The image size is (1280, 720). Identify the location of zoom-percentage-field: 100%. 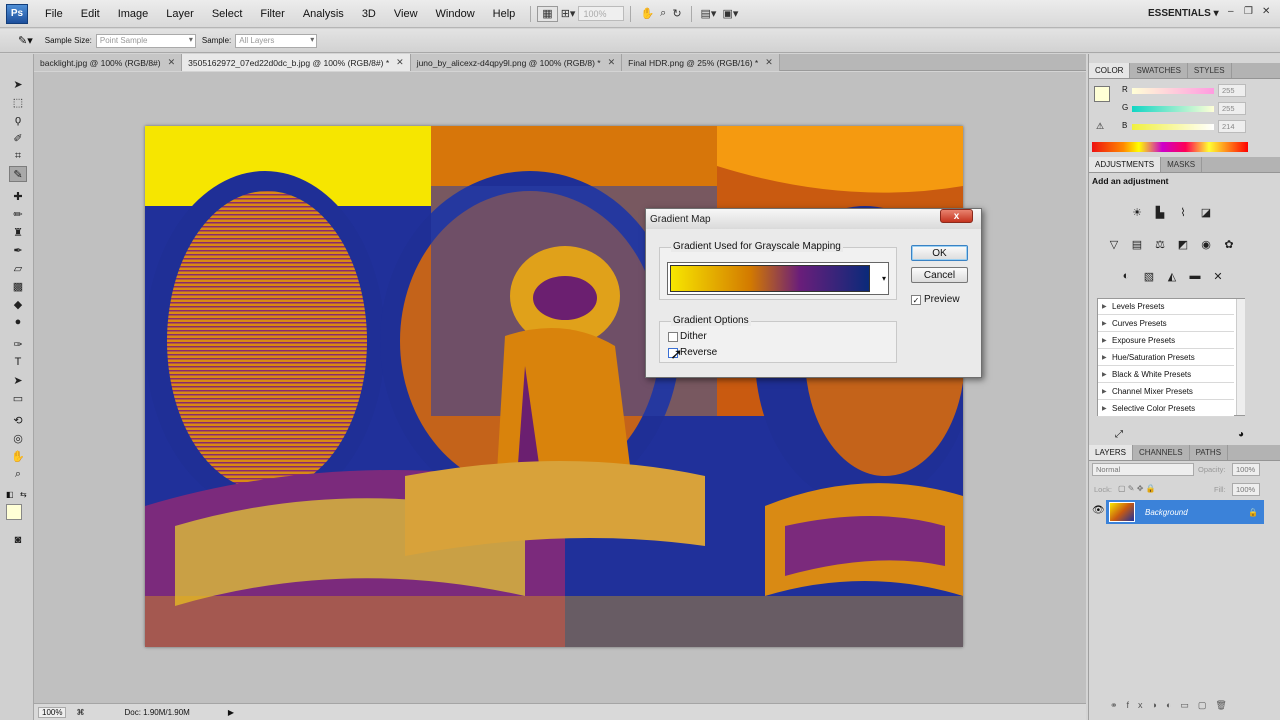
(52, 712).